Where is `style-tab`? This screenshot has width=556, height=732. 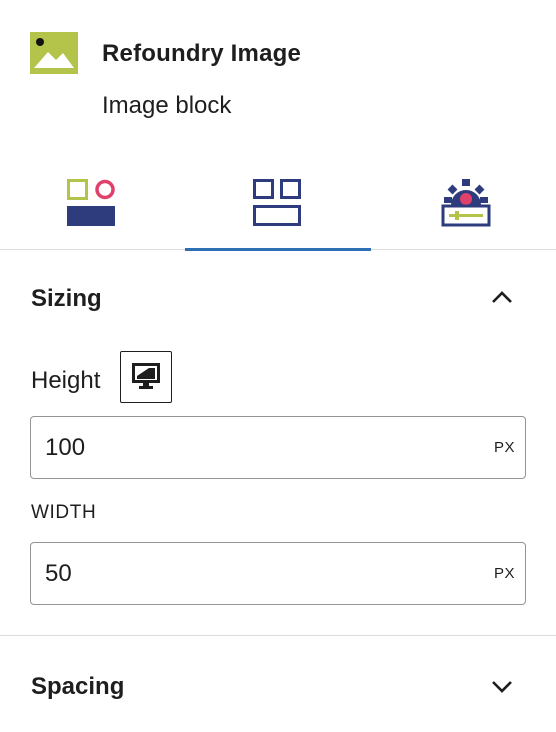
style-tab is located at coordinates (93, 205).